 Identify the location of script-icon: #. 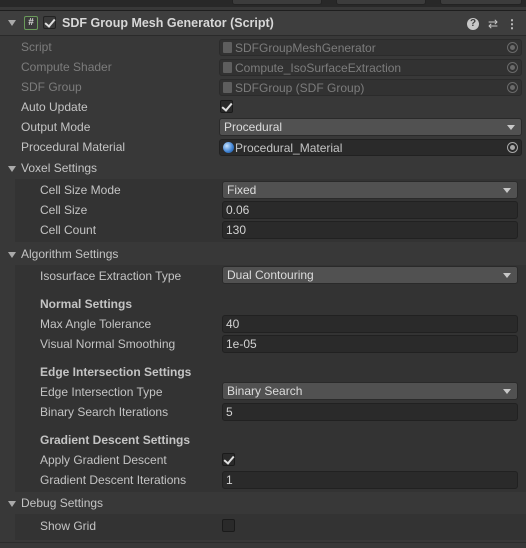
(31, 23).